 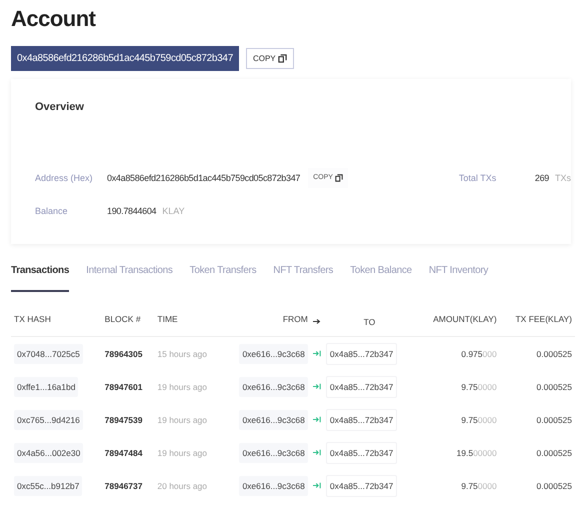 I want to click on total-txs-unit: TXs, so click(x=562, y=177).